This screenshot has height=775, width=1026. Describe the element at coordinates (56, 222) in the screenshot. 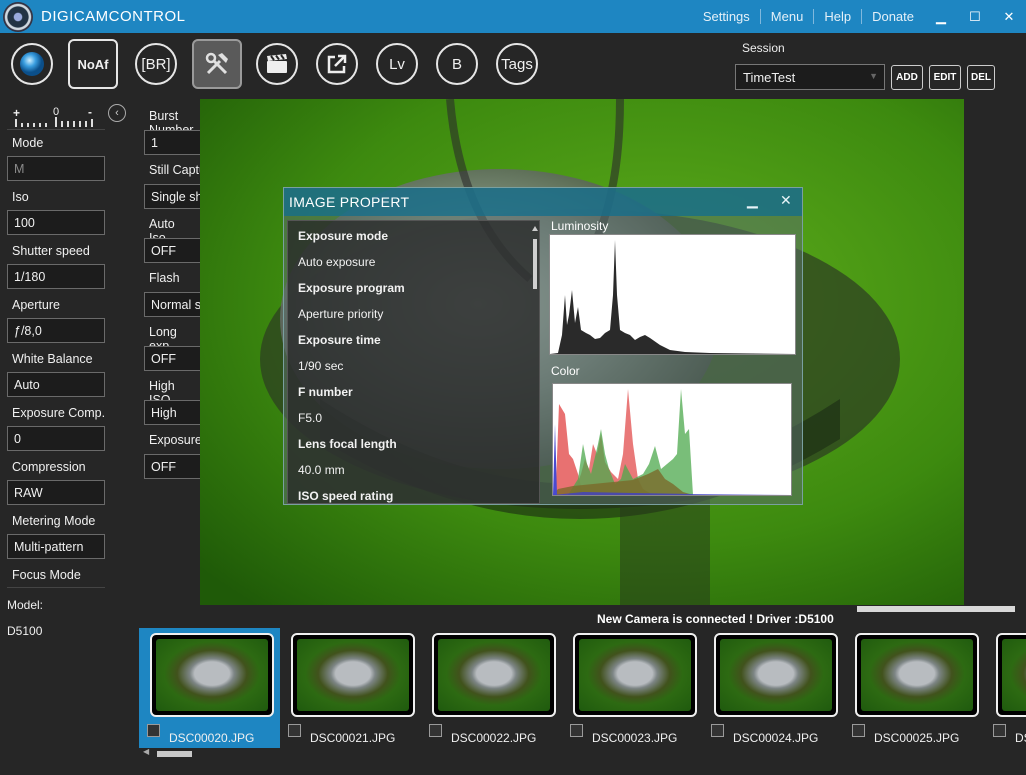

I see `iso-select: 100` at that location.